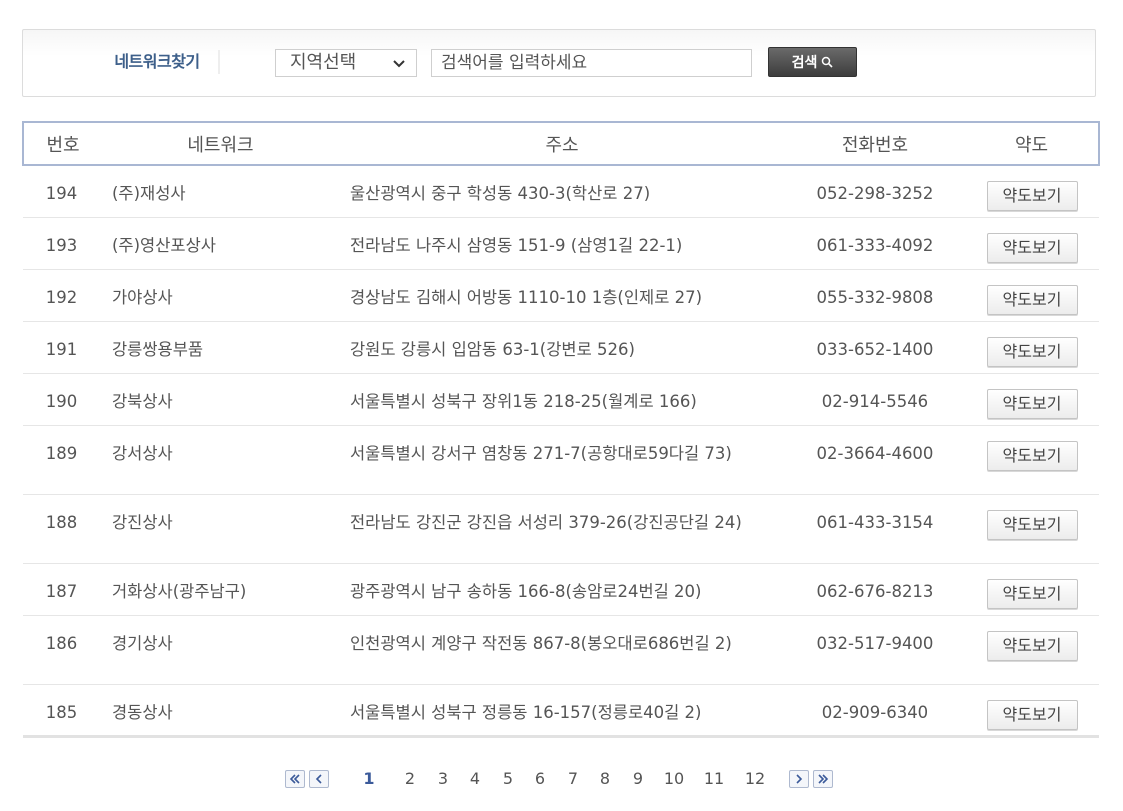 This screenshot has width=1123, height=811. Describe the element at coordinates (638, 779) in the screenshot. I see `page-link: 9` at that location.